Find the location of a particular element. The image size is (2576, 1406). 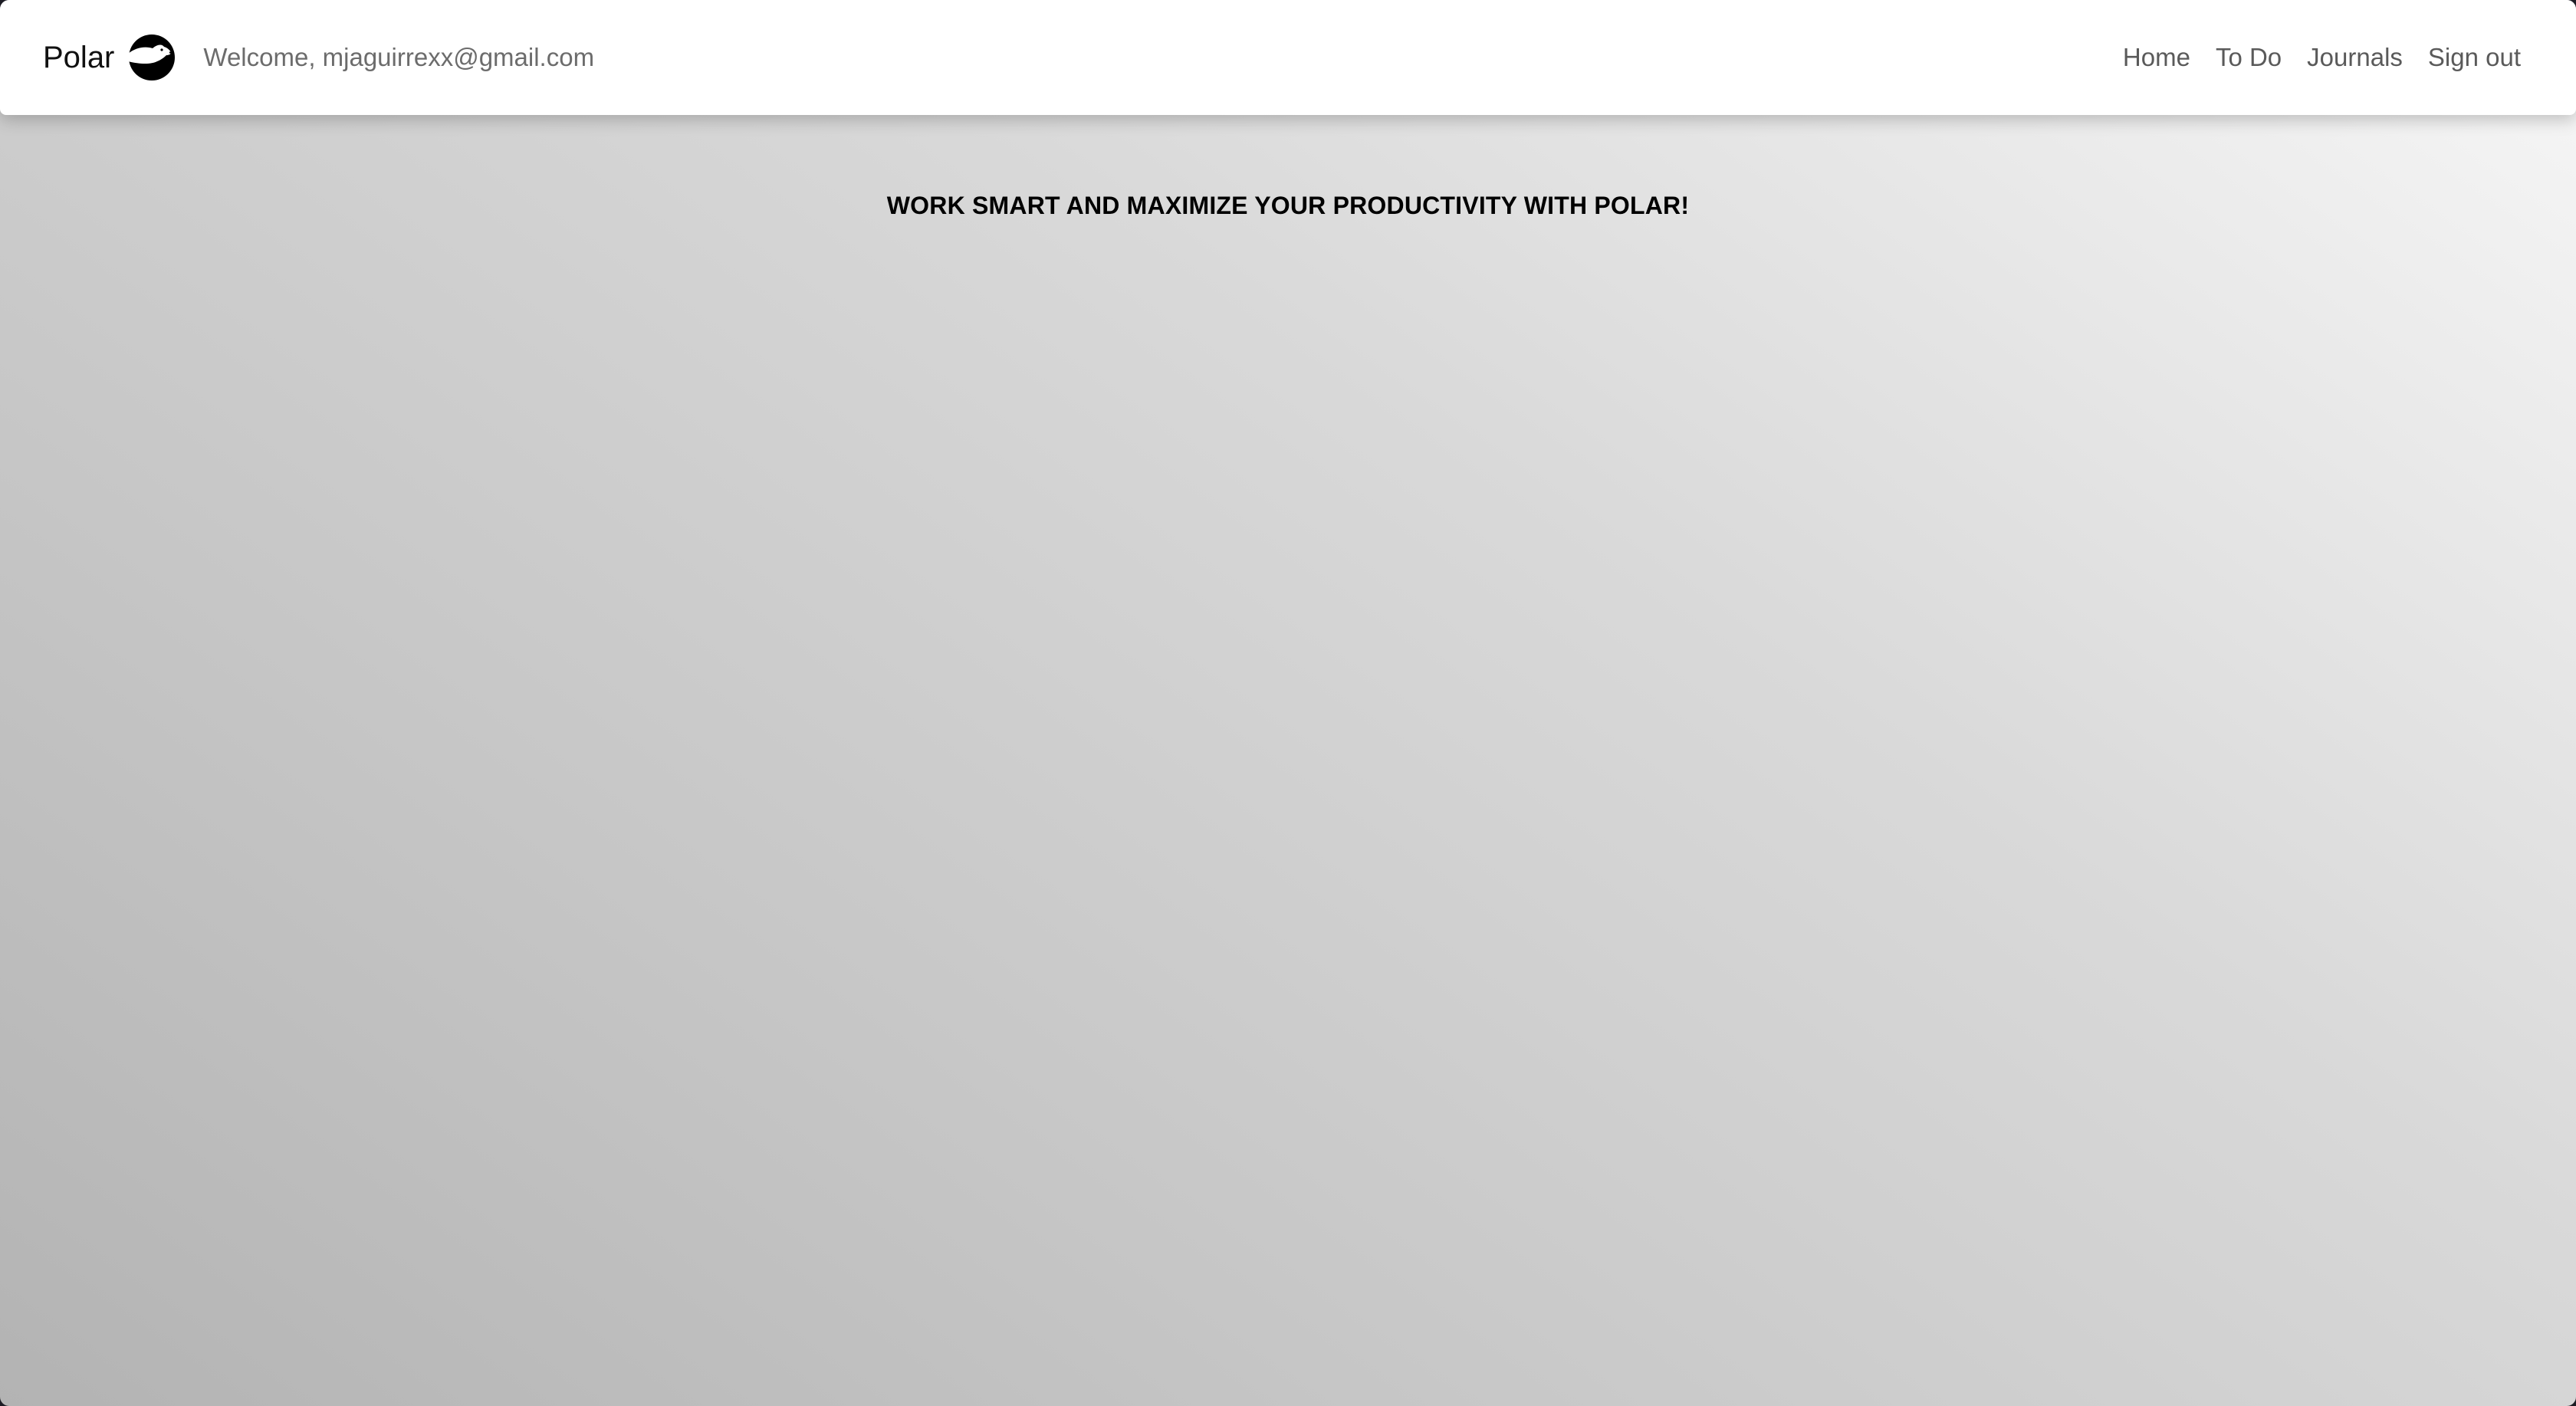

welcome-message: Welcome, mjaguirrexx@gmail.com is located at coordinates (399, 57).